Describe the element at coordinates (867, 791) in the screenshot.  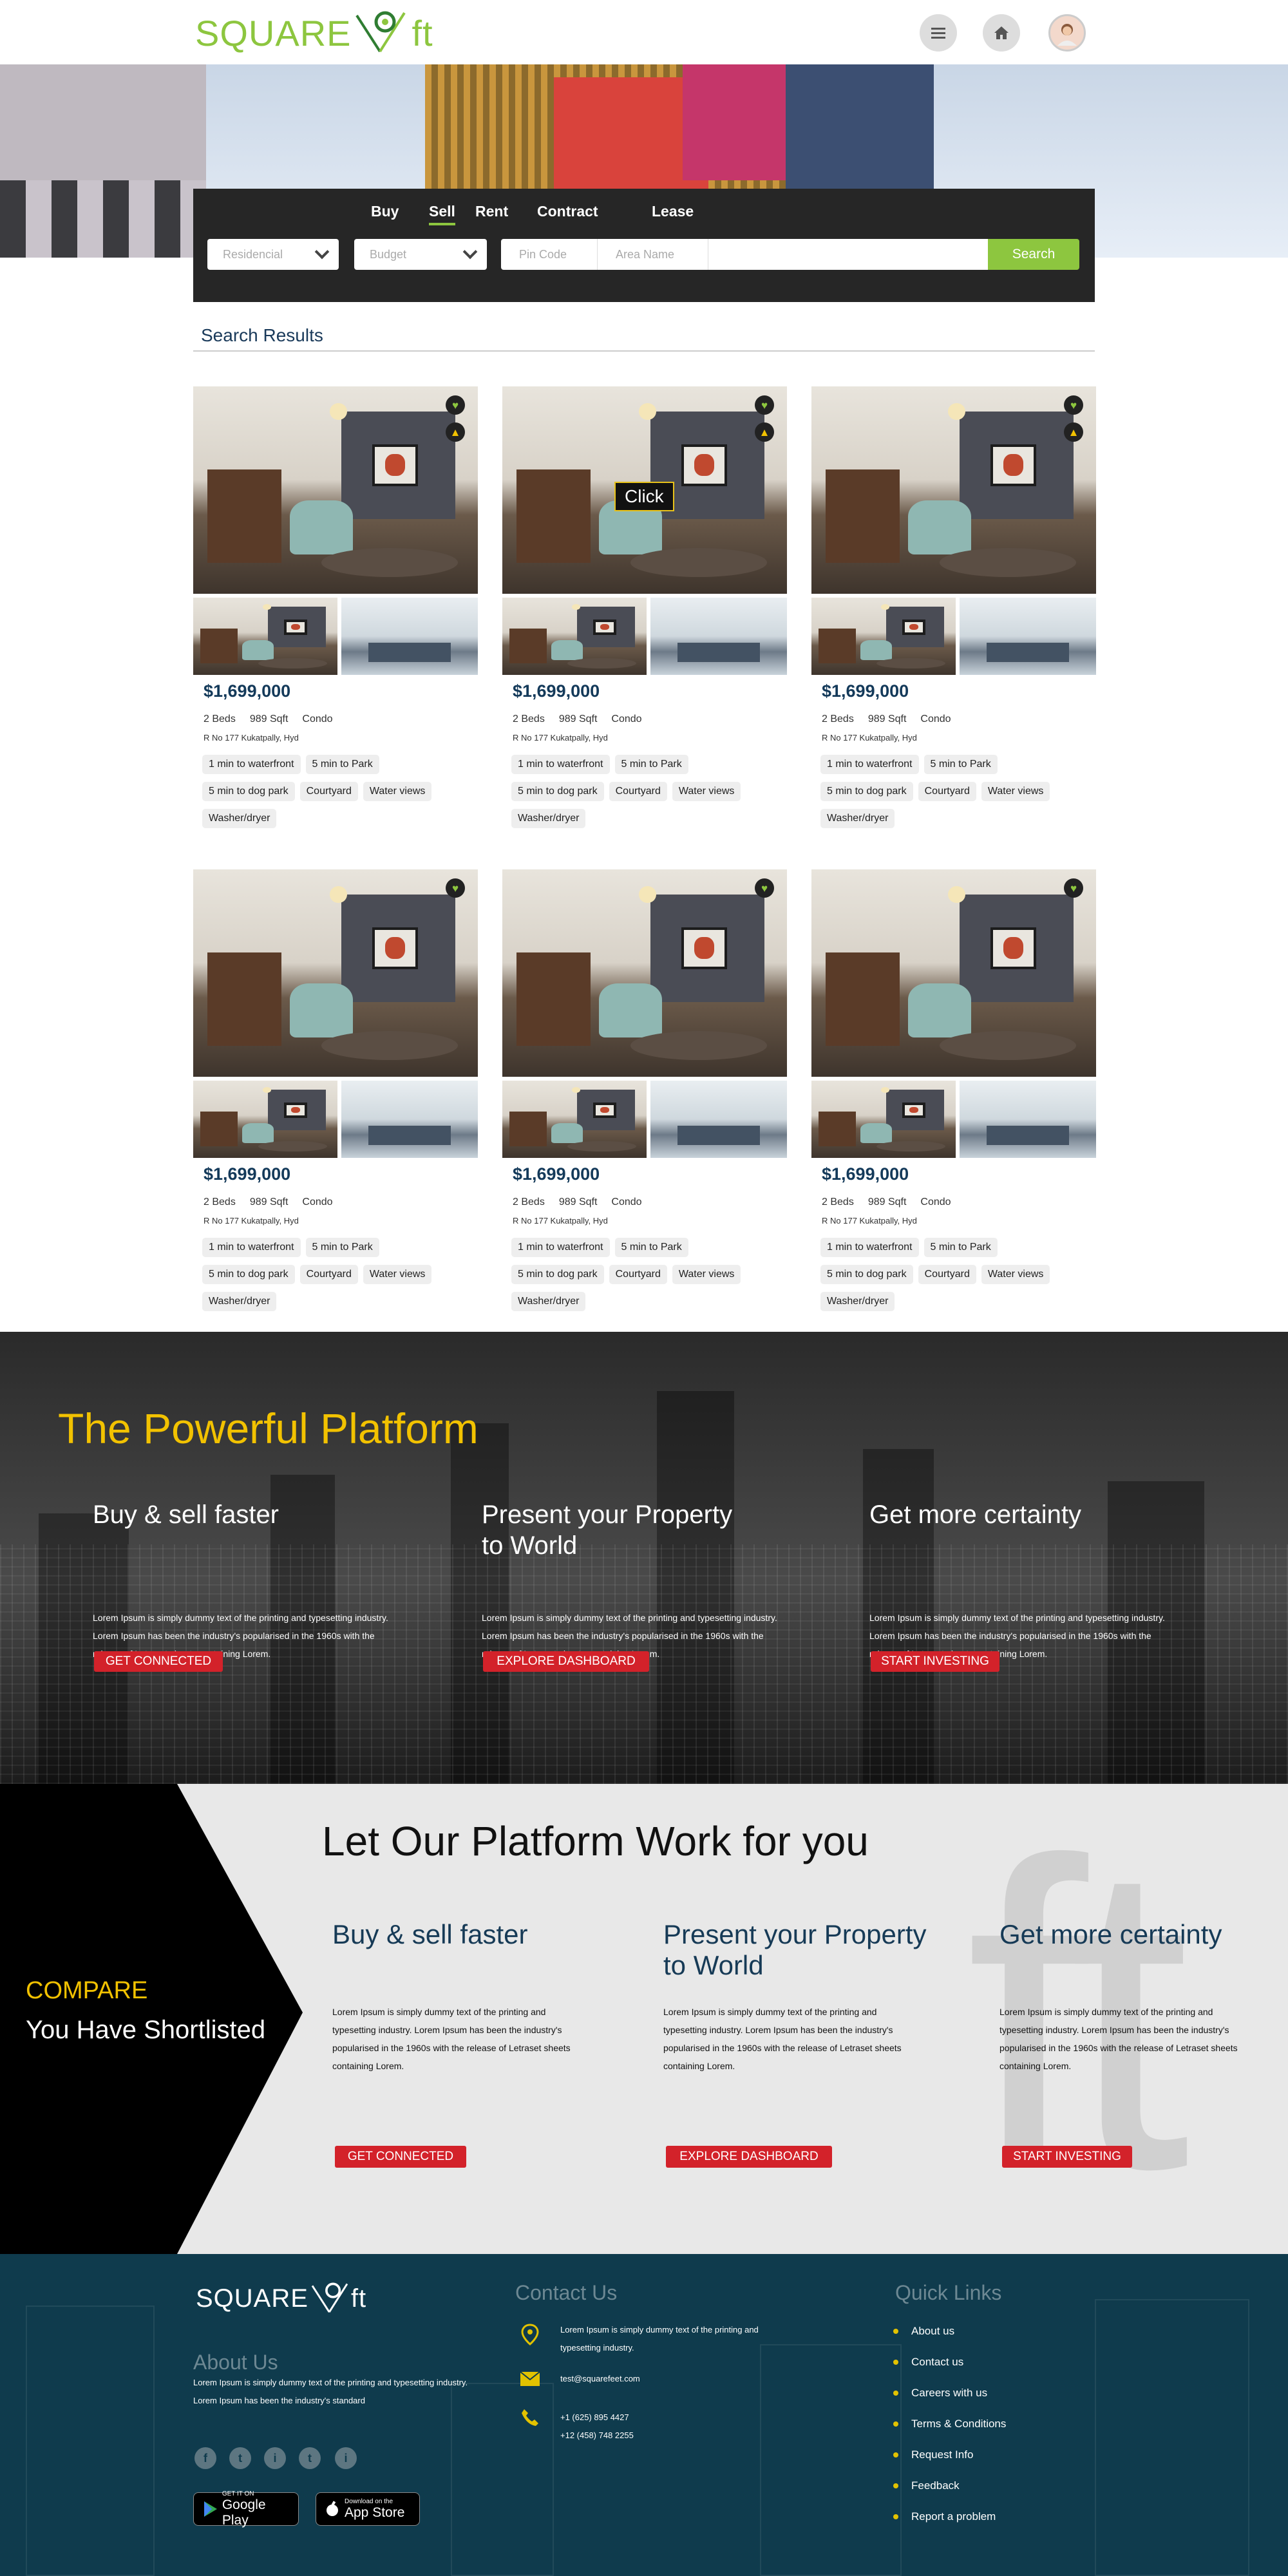
I see `feature-chip: 5 min to dog park` at that location.